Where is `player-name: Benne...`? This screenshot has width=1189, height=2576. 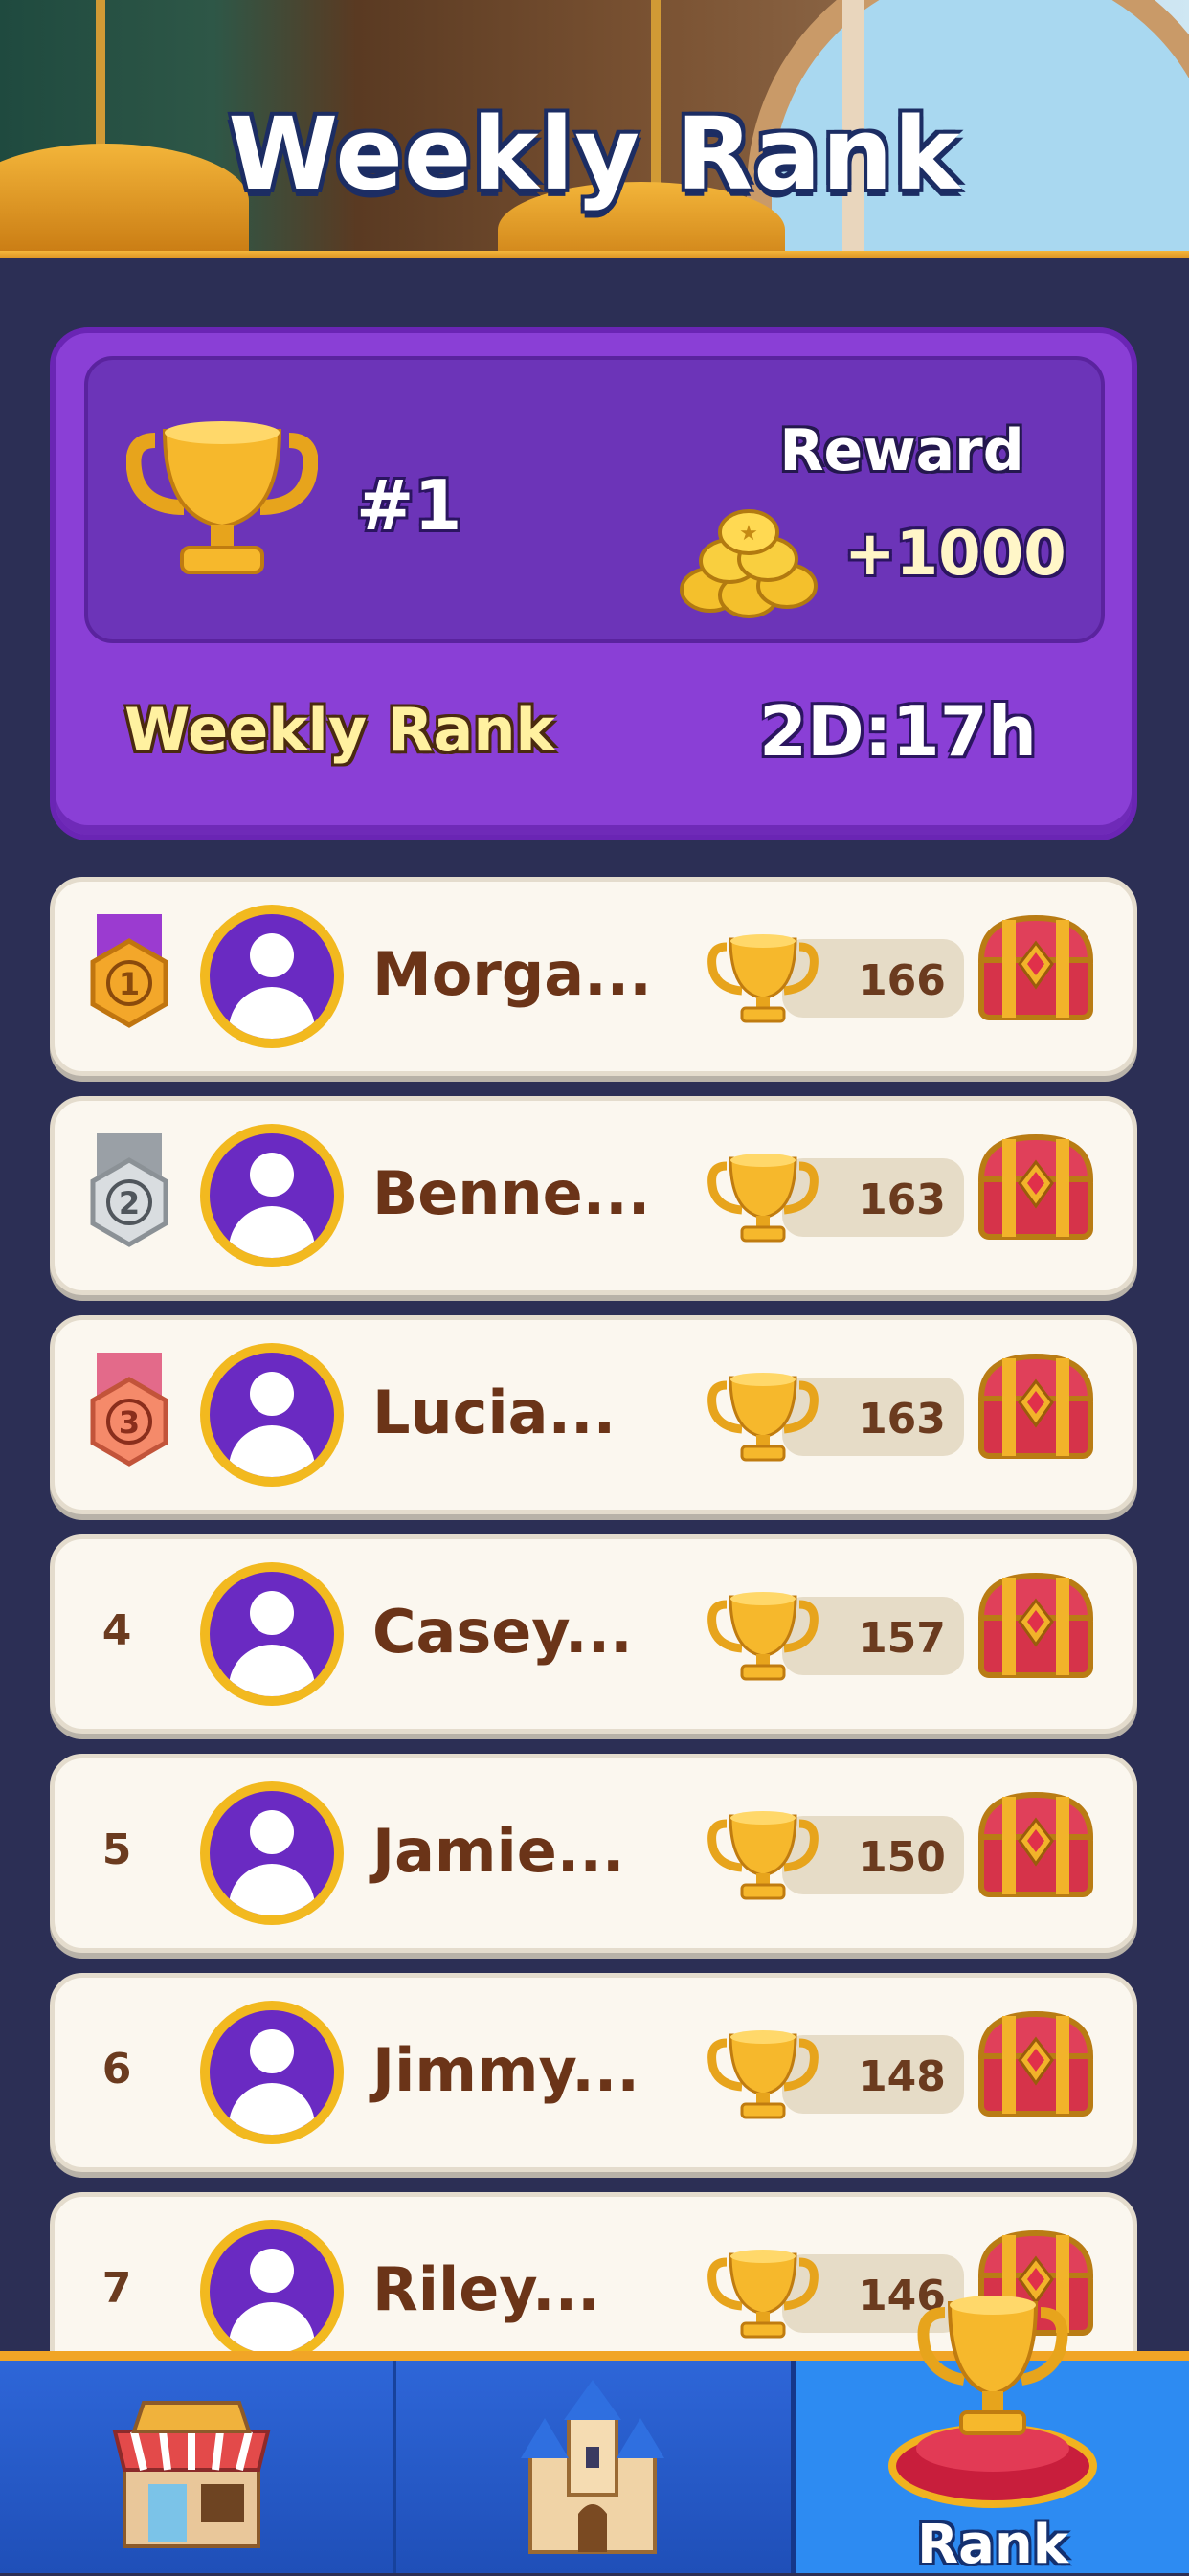 player-name: Benne... is located at coordinates (511, 1193).